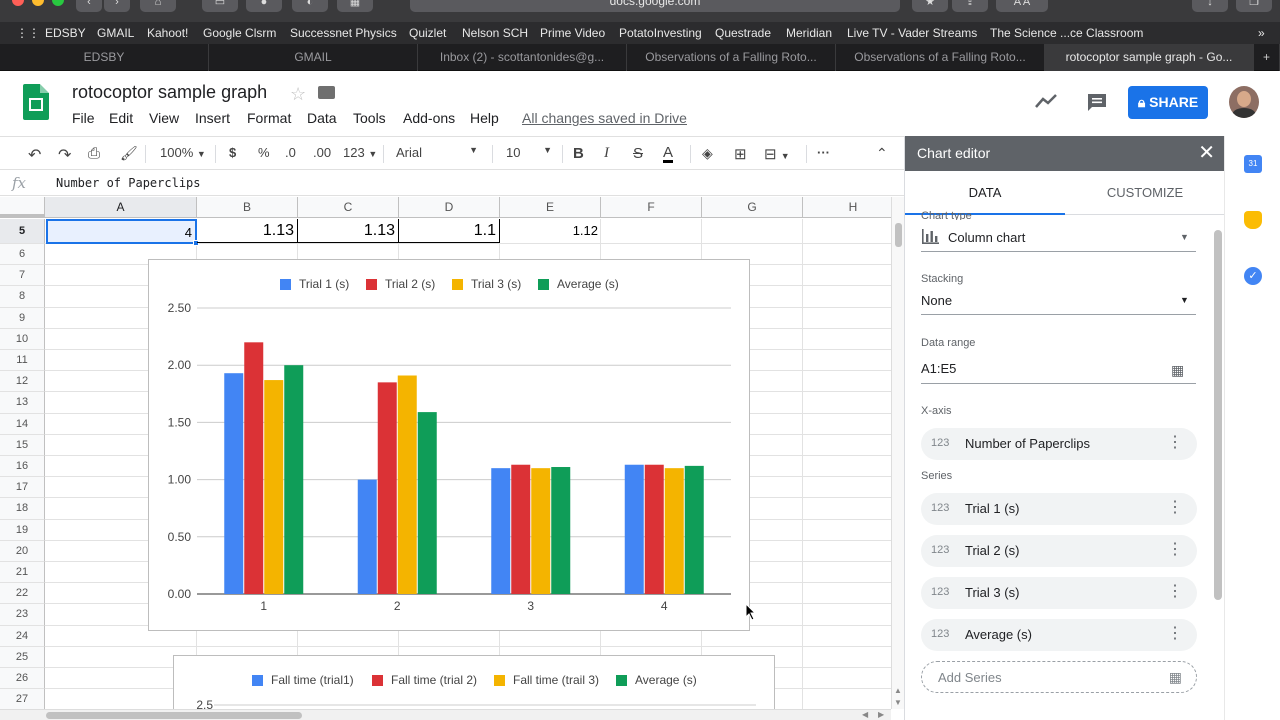 The width and height of the screenshot is (1280, 720). I want to click on menu-help: Help, so click(484, 118).